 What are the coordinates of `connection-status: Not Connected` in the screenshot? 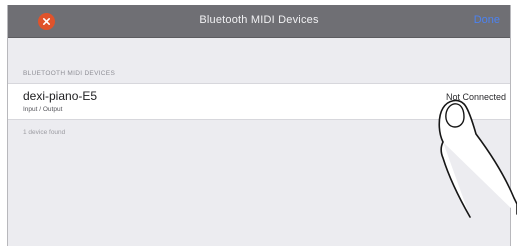 It's located at (476, 97).